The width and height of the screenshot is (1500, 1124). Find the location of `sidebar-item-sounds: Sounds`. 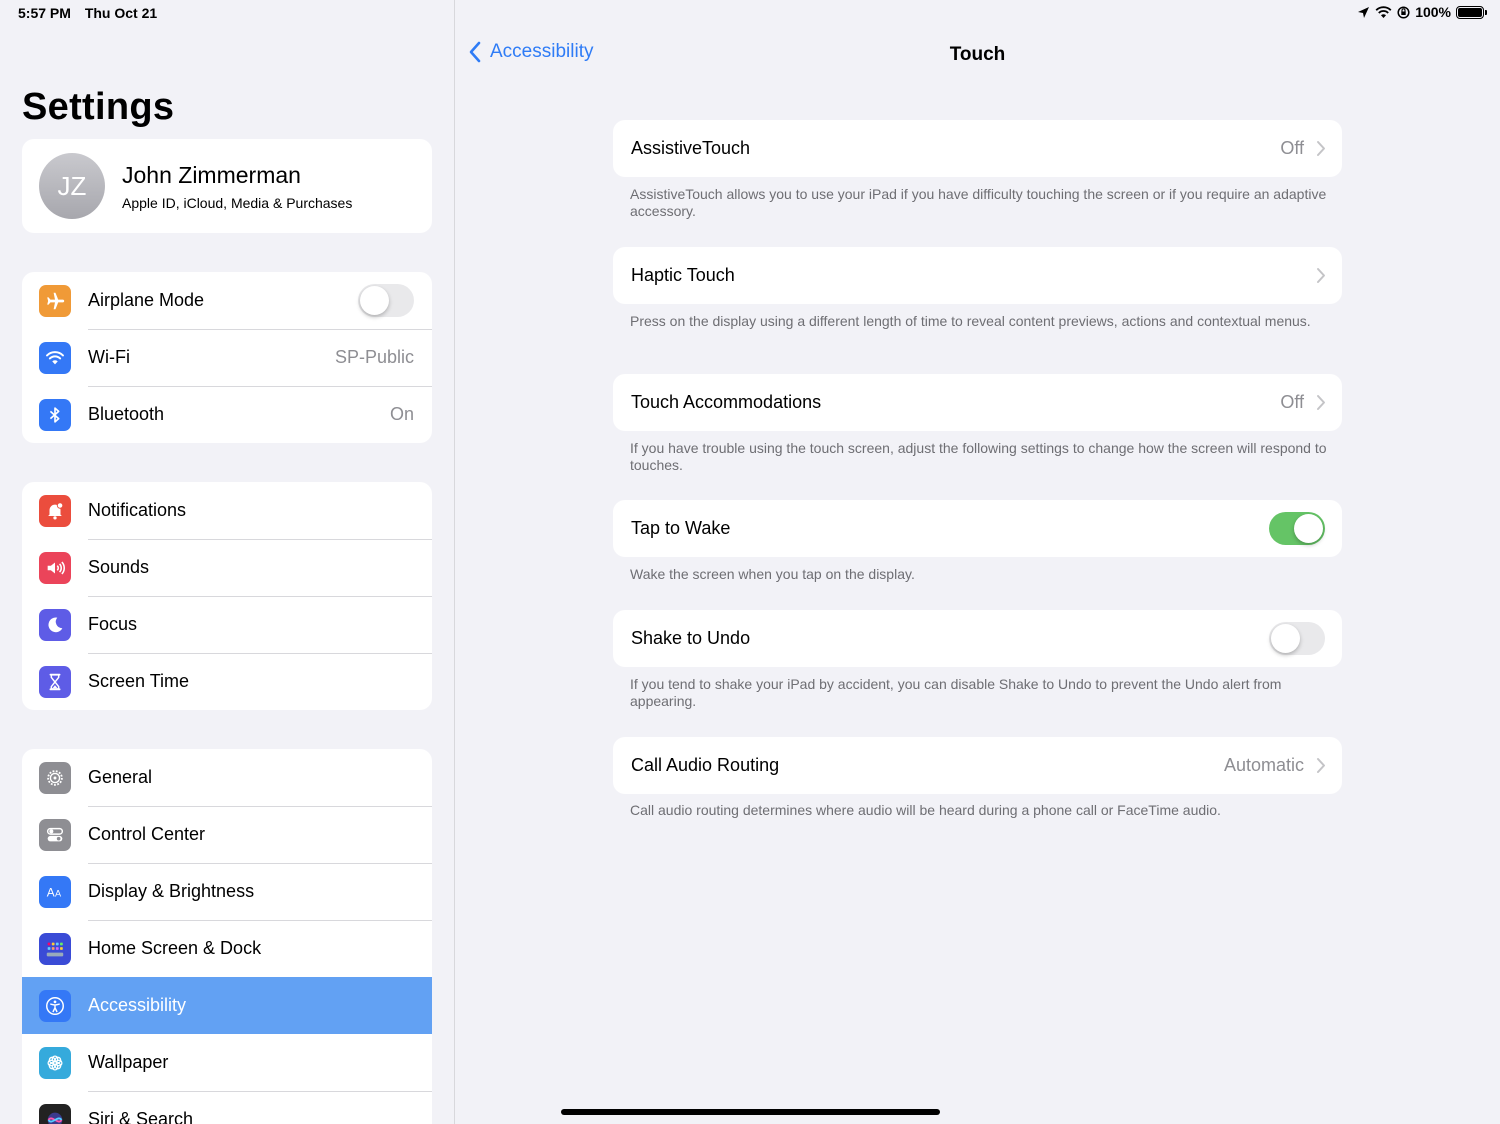

sidebar-item-sounds: Sounds is located at coordinates (227, 567).